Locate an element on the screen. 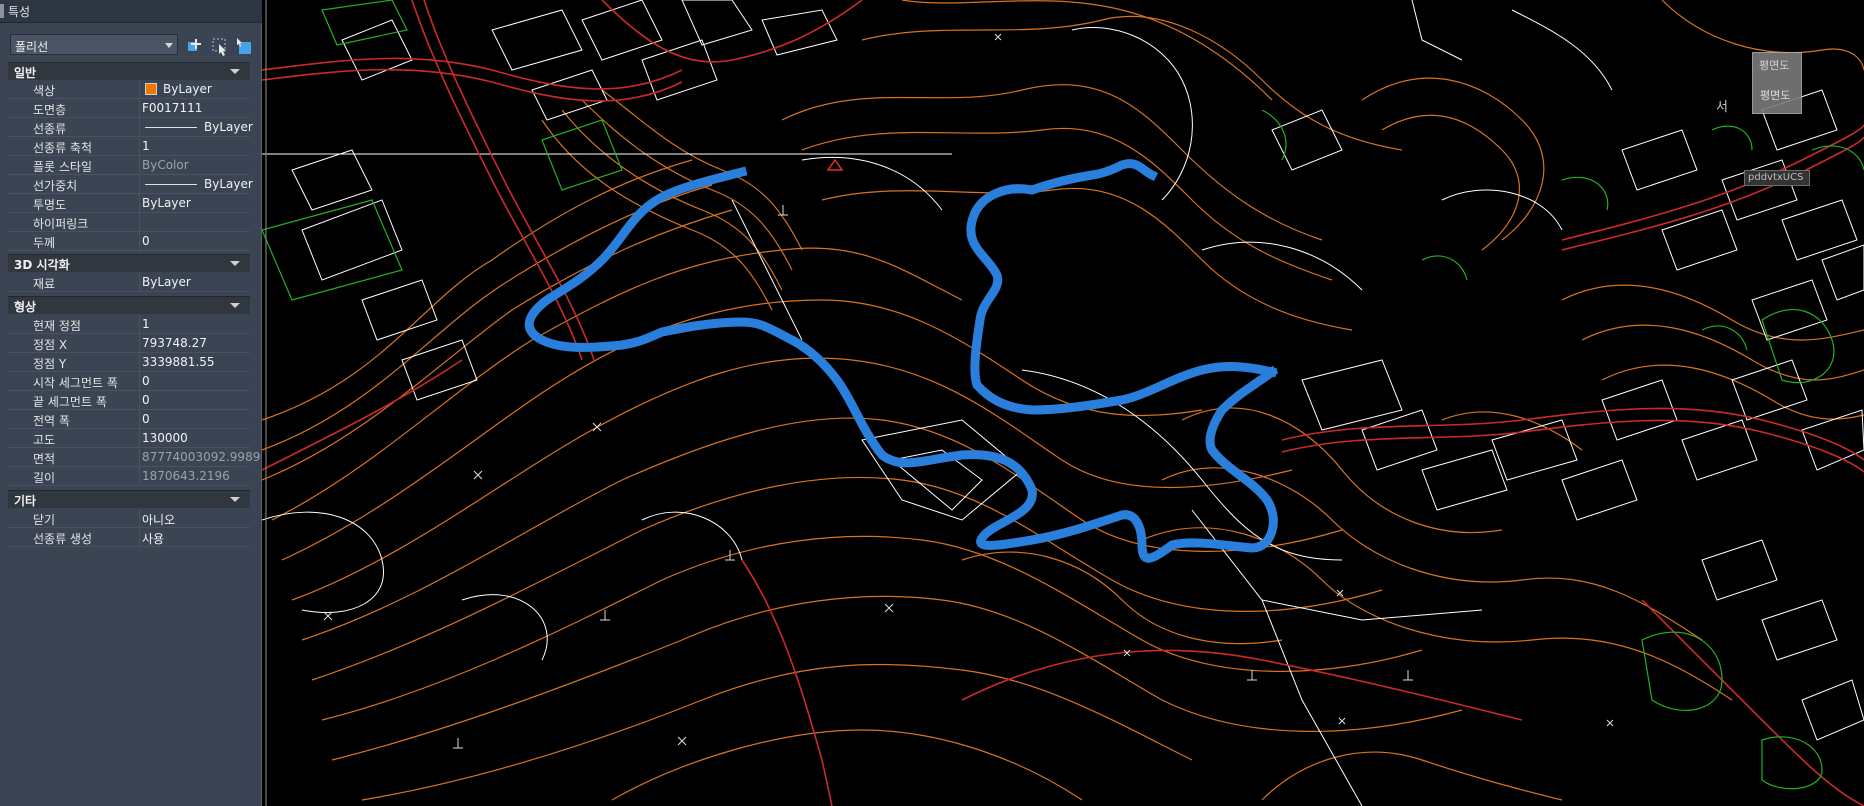  prop-length-label: 길이 is located at coordinates (44, 478).